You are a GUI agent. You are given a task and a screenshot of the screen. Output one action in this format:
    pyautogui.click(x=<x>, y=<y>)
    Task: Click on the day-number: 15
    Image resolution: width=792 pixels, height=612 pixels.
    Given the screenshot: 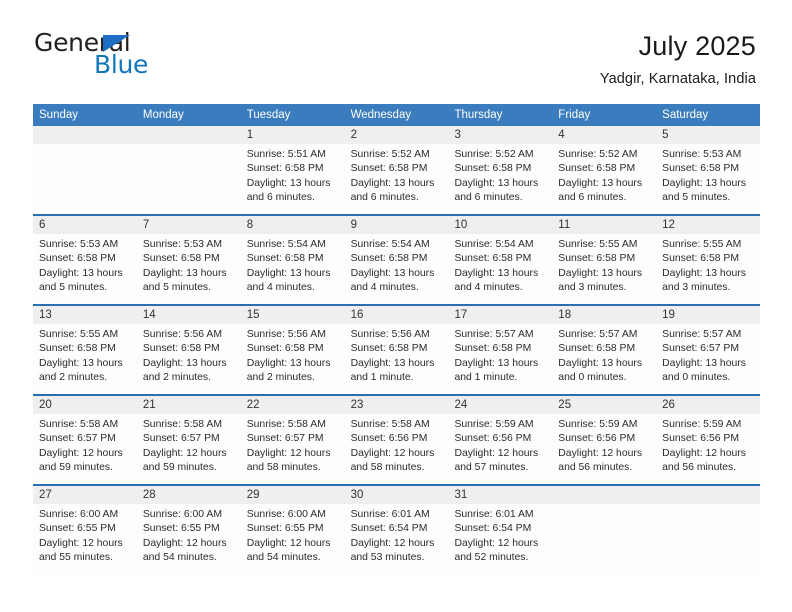 What is the action you would take?
    pyautogui.click(x=293, y=315)
    